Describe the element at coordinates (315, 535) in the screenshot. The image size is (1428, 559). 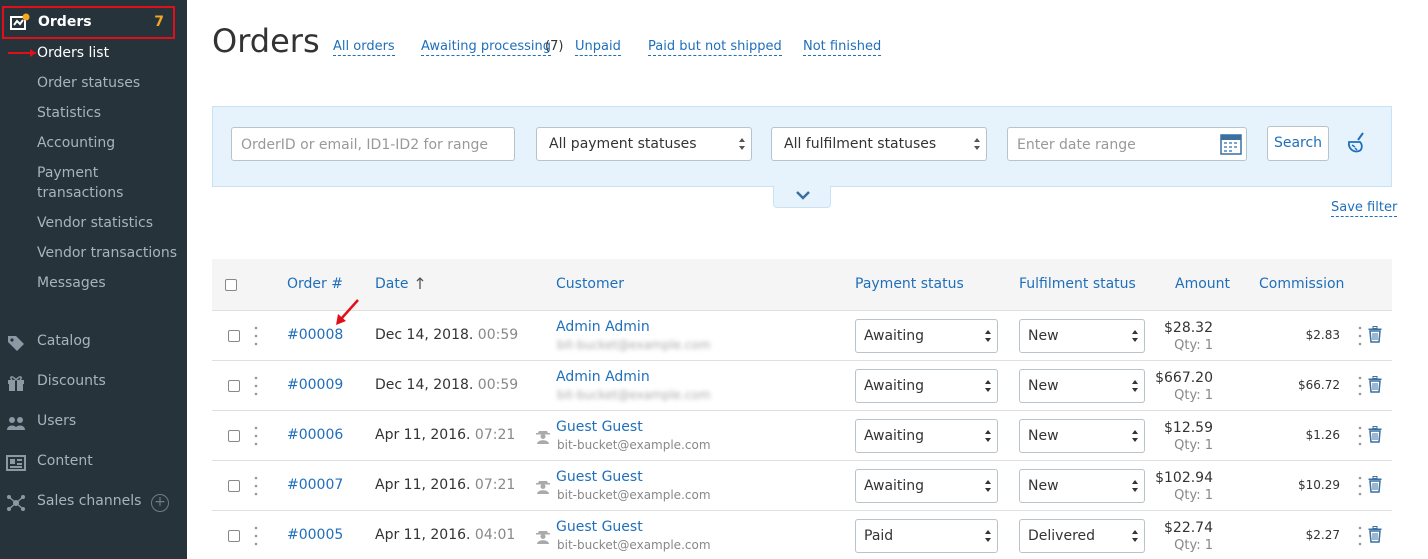
I see `order-number-link: #00005` at that location.